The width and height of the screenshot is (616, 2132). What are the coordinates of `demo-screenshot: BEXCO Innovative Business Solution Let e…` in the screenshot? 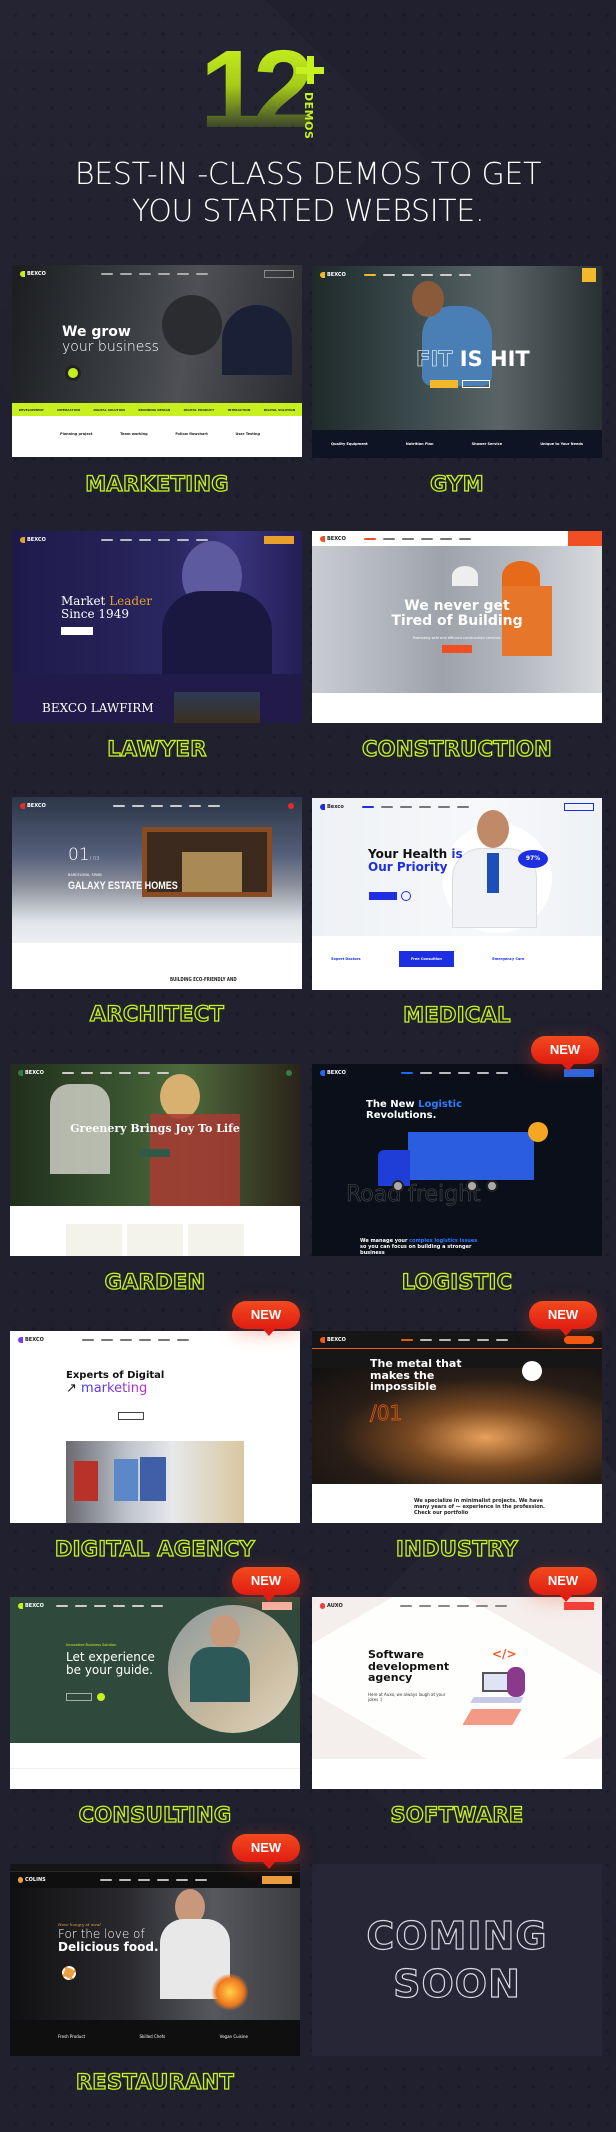 It's located at (155, 1693).